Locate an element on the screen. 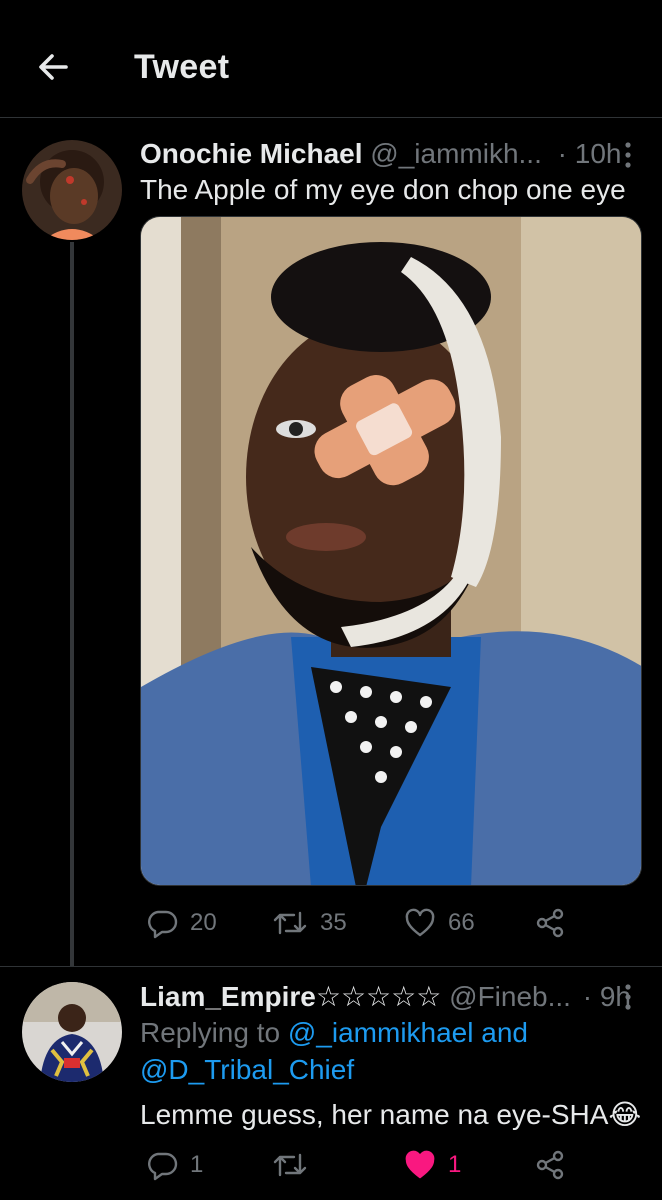  reply-like-button: 1 is located at coordinates (432, 1165).